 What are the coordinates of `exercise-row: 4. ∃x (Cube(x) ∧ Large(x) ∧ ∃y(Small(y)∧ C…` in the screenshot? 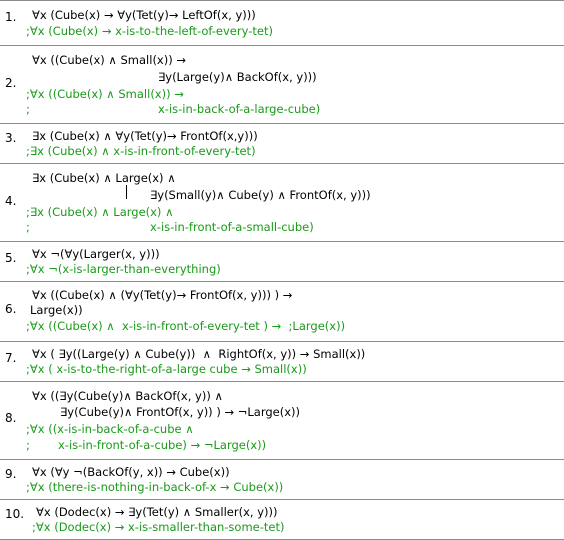 It's located at (282, 203).